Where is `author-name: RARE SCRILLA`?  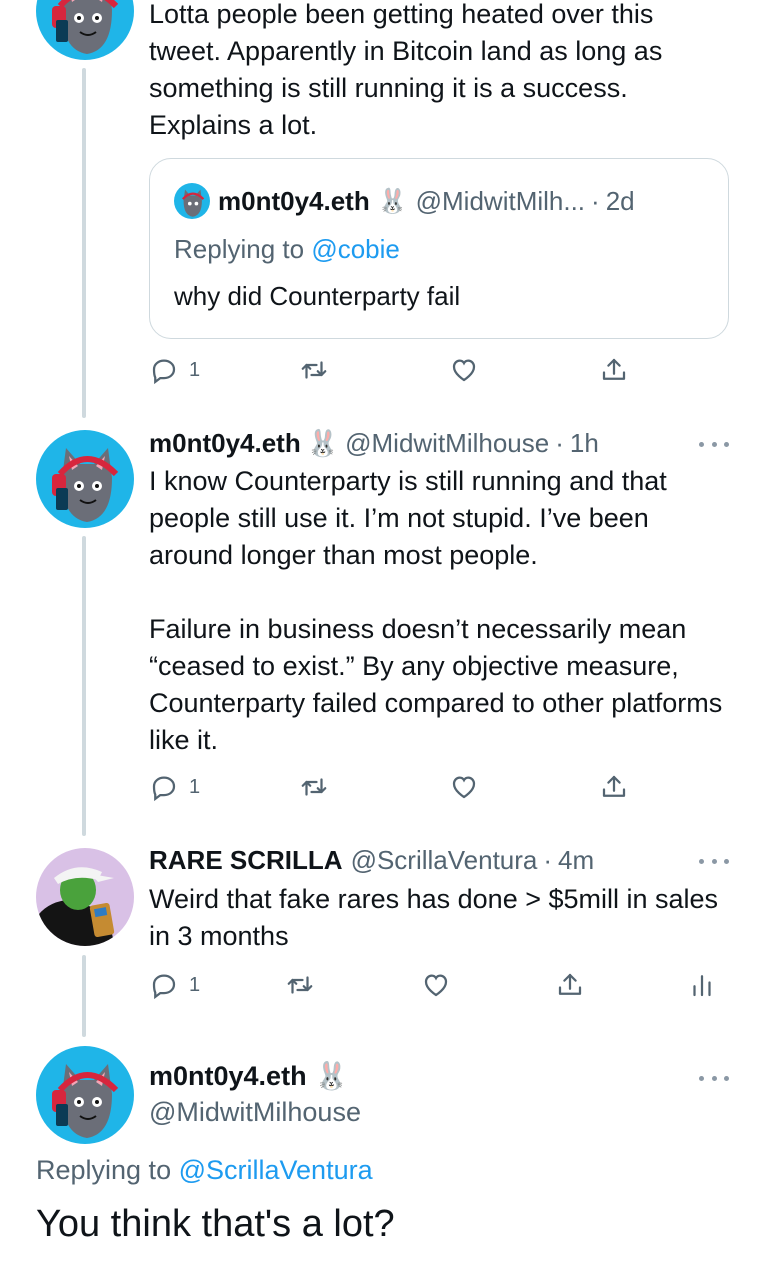
author-name: RARE SCRILLA is located at coordinates (246, 860).